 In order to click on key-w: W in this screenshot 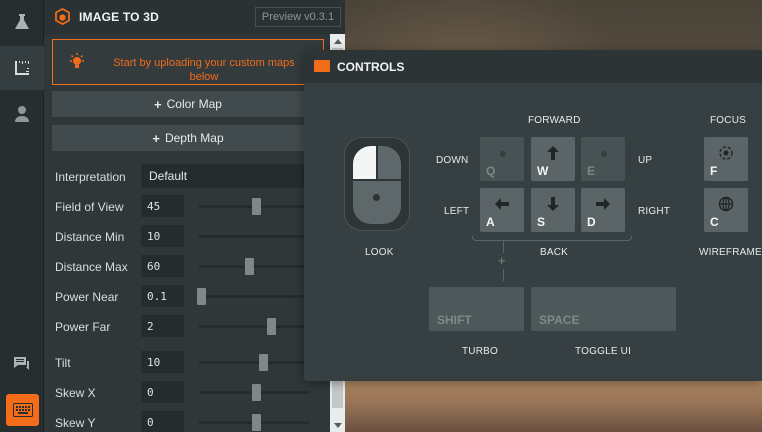, I will do `click(553, 159)`.